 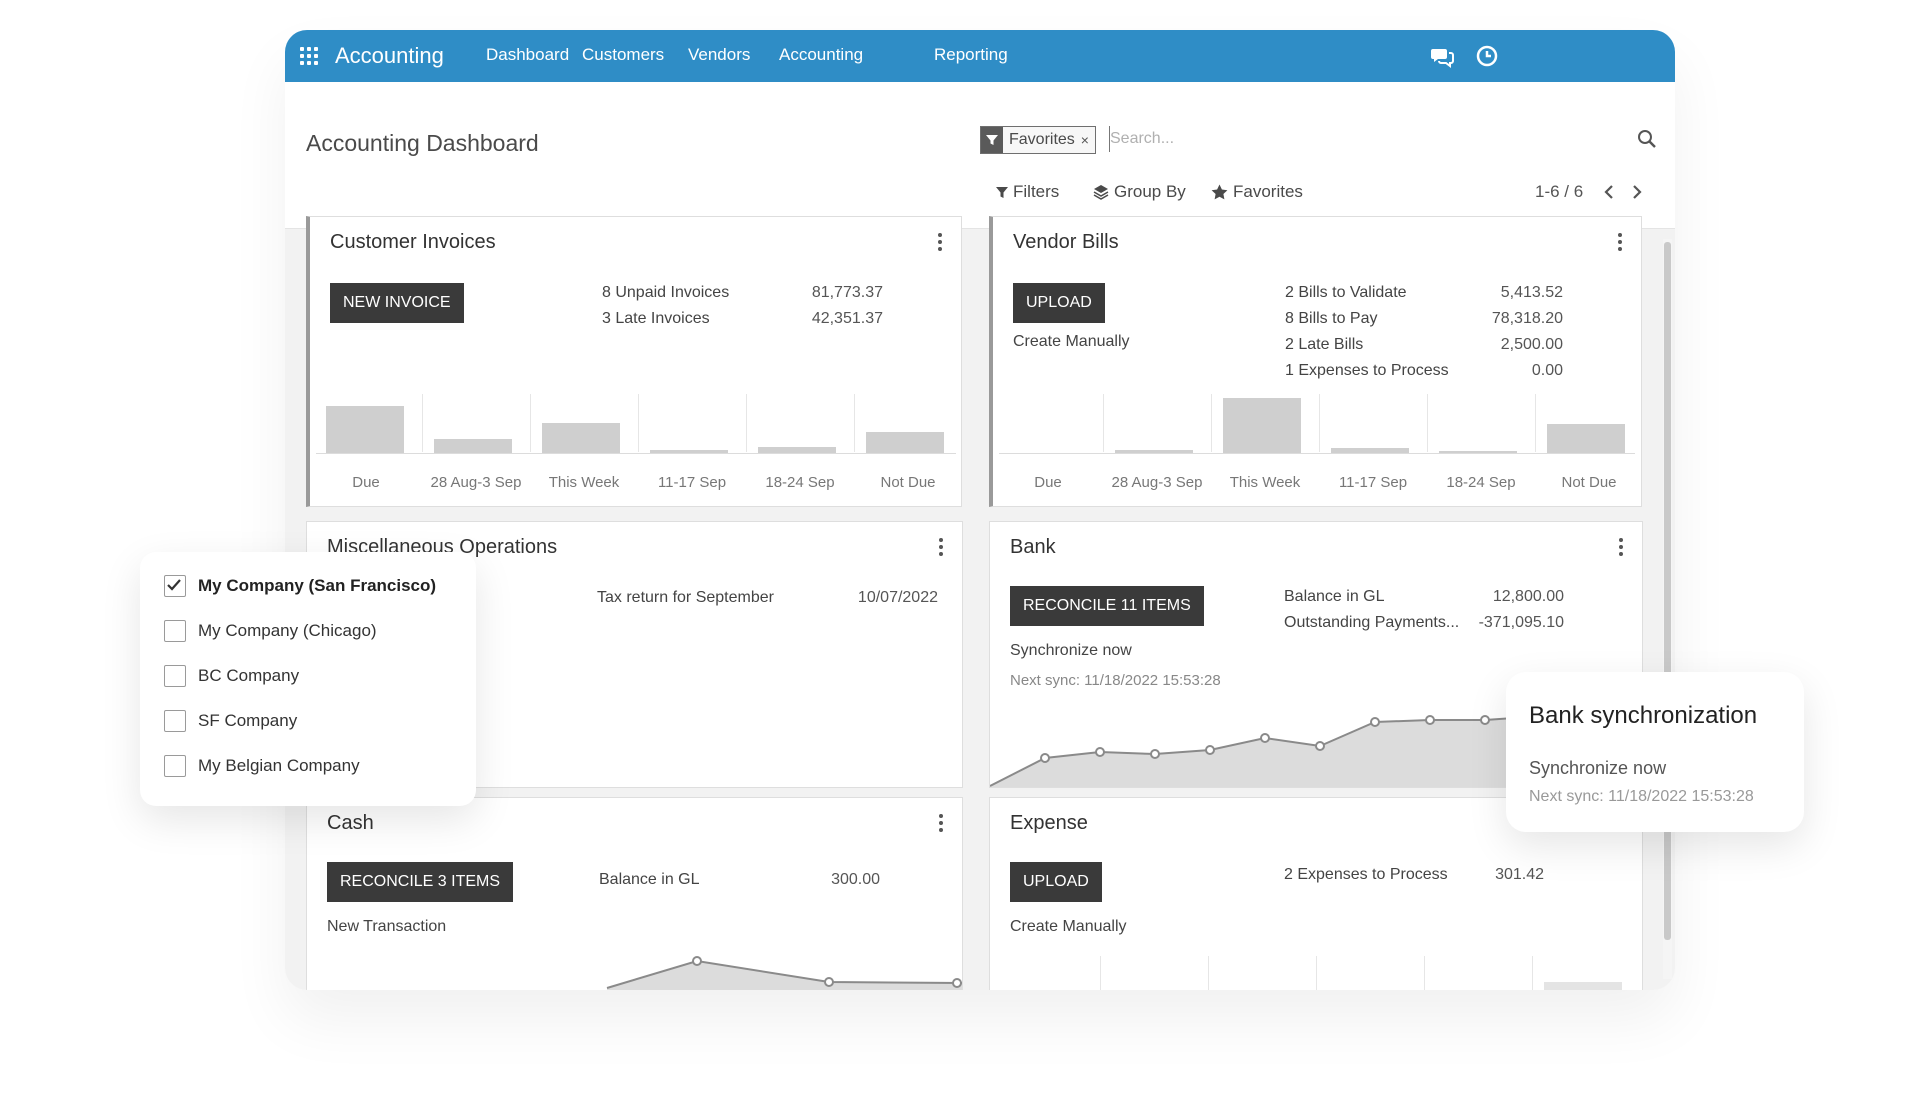 I want to click on search-input, so click(x=1369, y=139).